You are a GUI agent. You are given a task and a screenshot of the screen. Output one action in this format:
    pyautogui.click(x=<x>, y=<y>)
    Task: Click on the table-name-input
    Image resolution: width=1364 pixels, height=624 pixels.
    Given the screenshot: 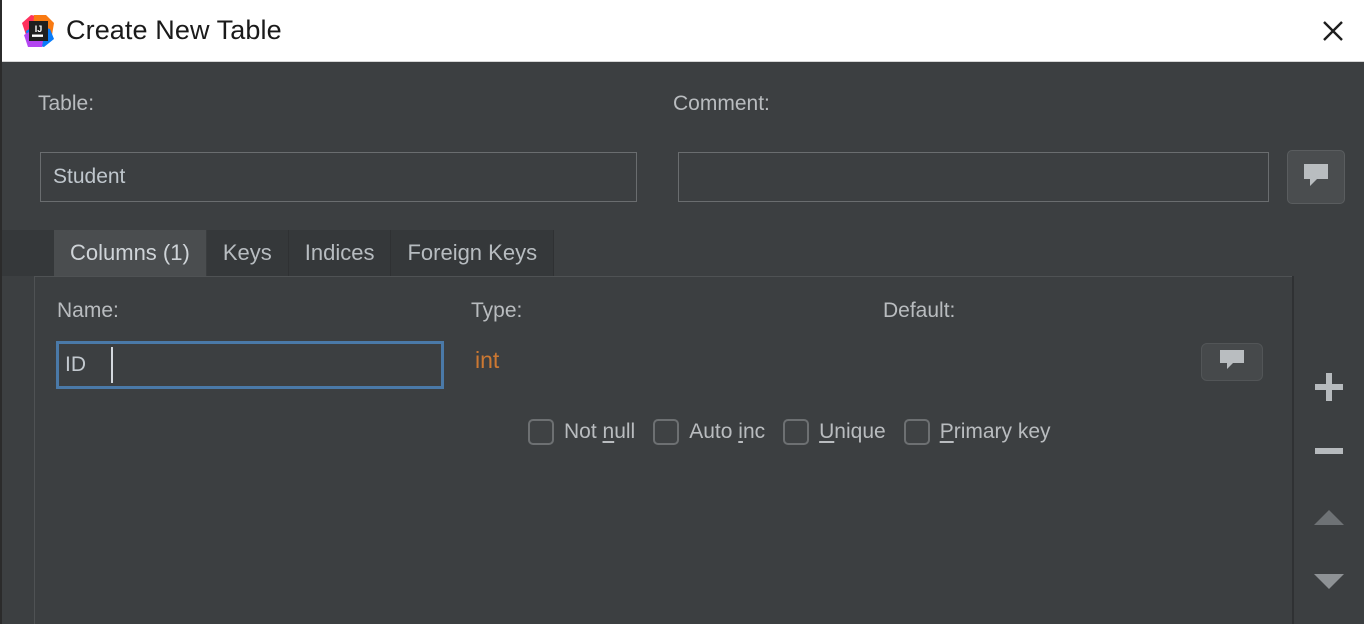 What is the action you would take?
    pyautogui.click(x=338, y=177)
    